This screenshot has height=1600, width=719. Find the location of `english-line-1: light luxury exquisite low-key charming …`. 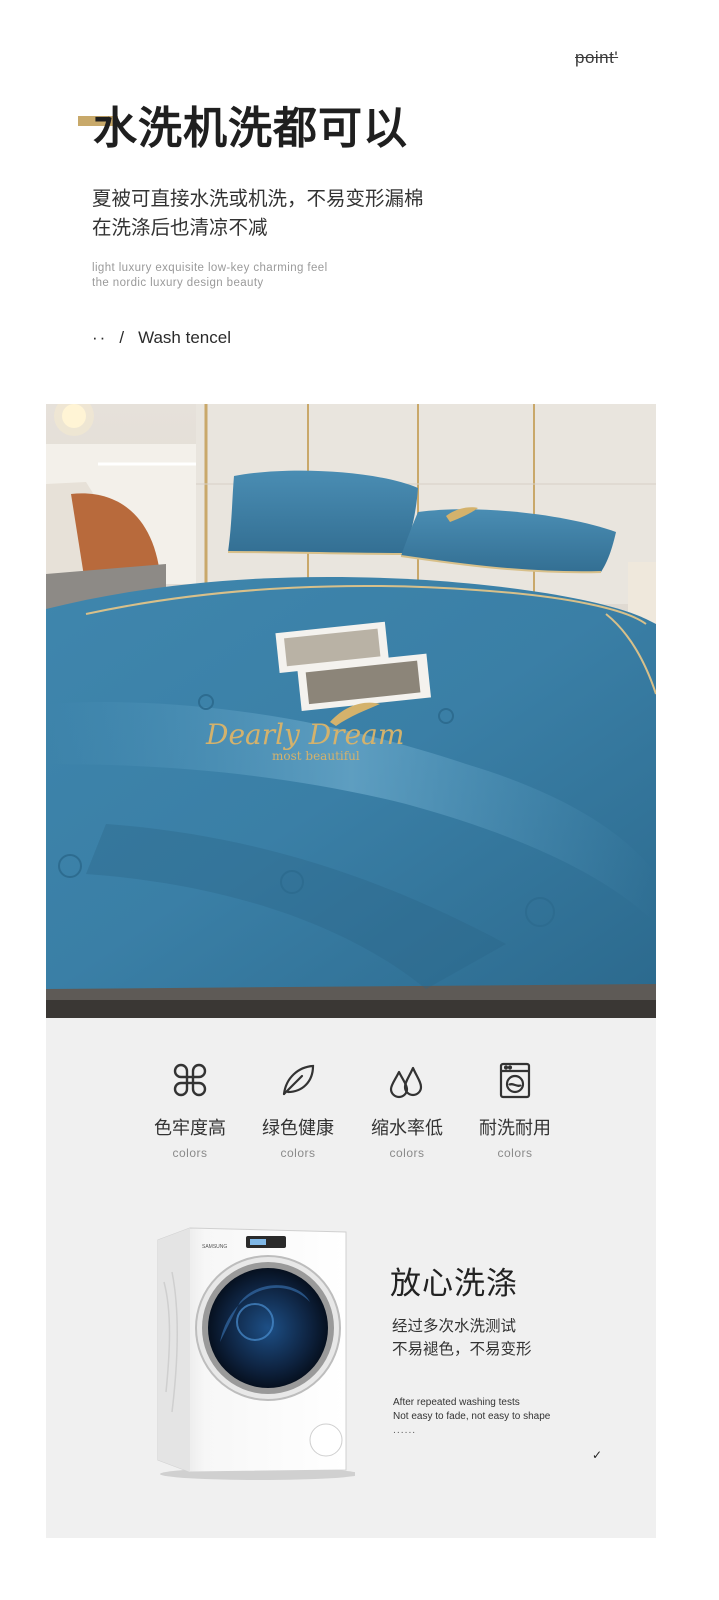

english-line-1: light luxury exquisite low-key charming … is located at coordinates (210, 268).